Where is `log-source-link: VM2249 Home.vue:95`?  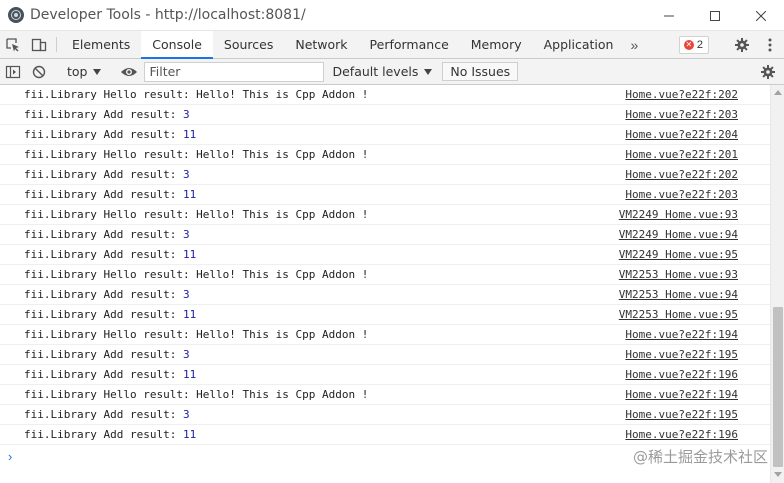
log-source-link: VM2249 Home.vue:95 is located at coordinates (678, 254).